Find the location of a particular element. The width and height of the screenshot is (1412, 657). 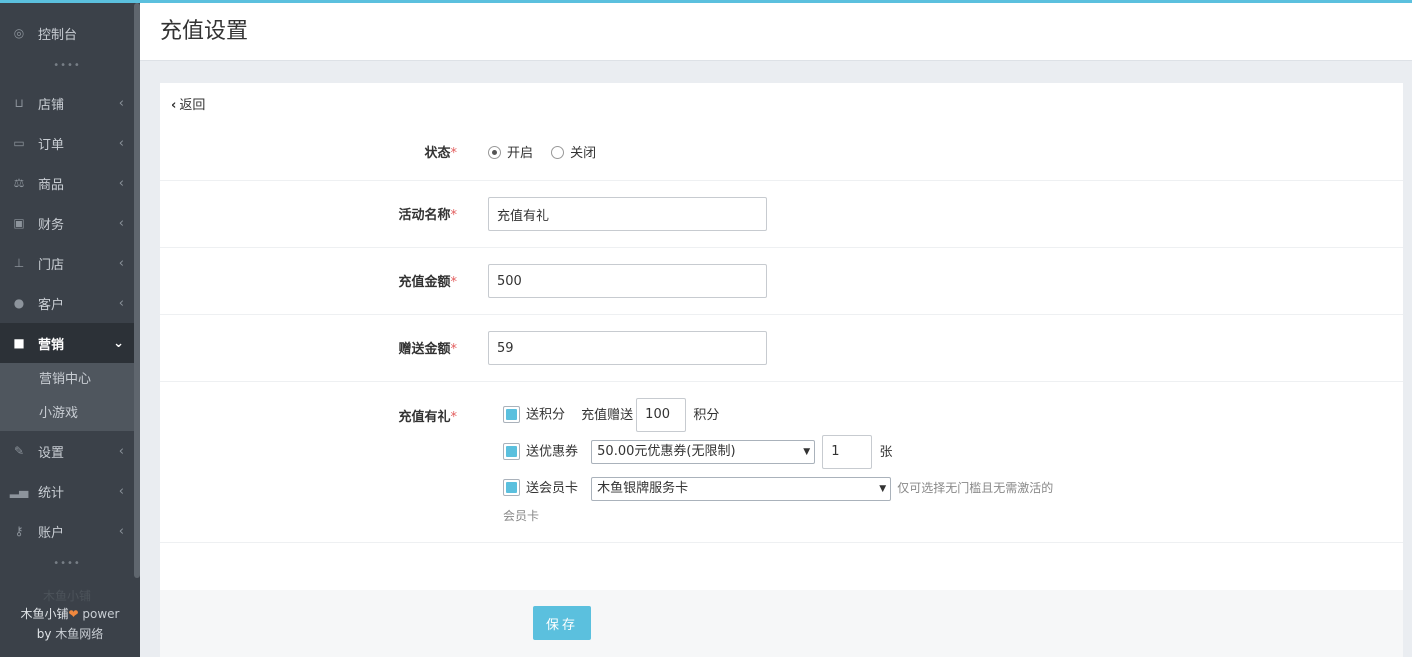

order-icon: ▭ is located at coordinates (19, 143).